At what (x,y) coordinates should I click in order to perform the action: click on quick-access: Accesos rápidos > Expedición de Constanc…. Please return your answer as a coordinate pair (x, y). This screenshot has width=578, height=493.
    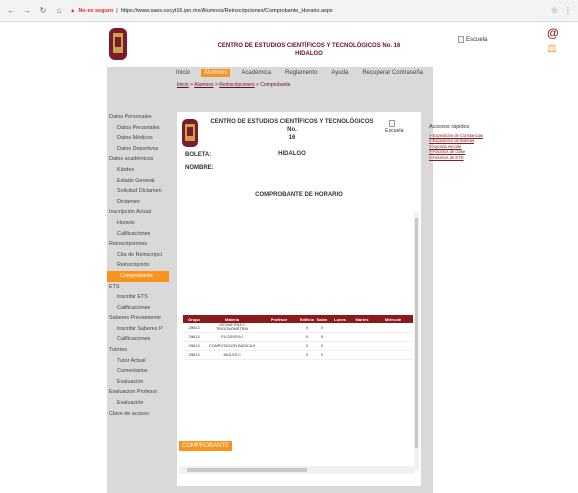
    Looking at the image, I should click on (456, 142).